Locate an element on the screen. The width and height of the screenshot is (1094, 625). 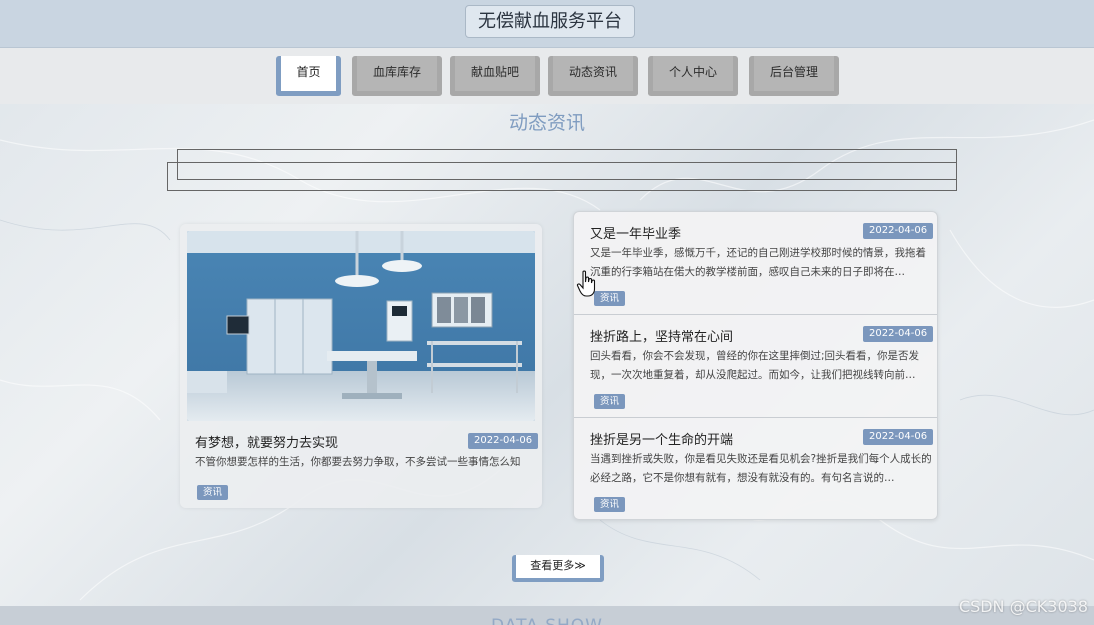
nav-news: 动态资讯 is located at coordinates (593, 76).